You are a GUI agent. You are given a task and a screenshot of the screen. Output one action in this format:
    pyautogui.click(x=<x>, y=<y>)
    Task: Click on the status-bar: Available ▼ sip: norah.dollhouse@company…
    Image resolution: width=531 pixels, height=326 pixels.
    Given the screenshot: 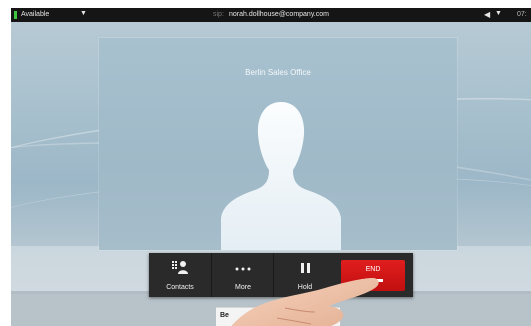 What is the action you would take?
    pyautogui.click(x=271, y=15)
    